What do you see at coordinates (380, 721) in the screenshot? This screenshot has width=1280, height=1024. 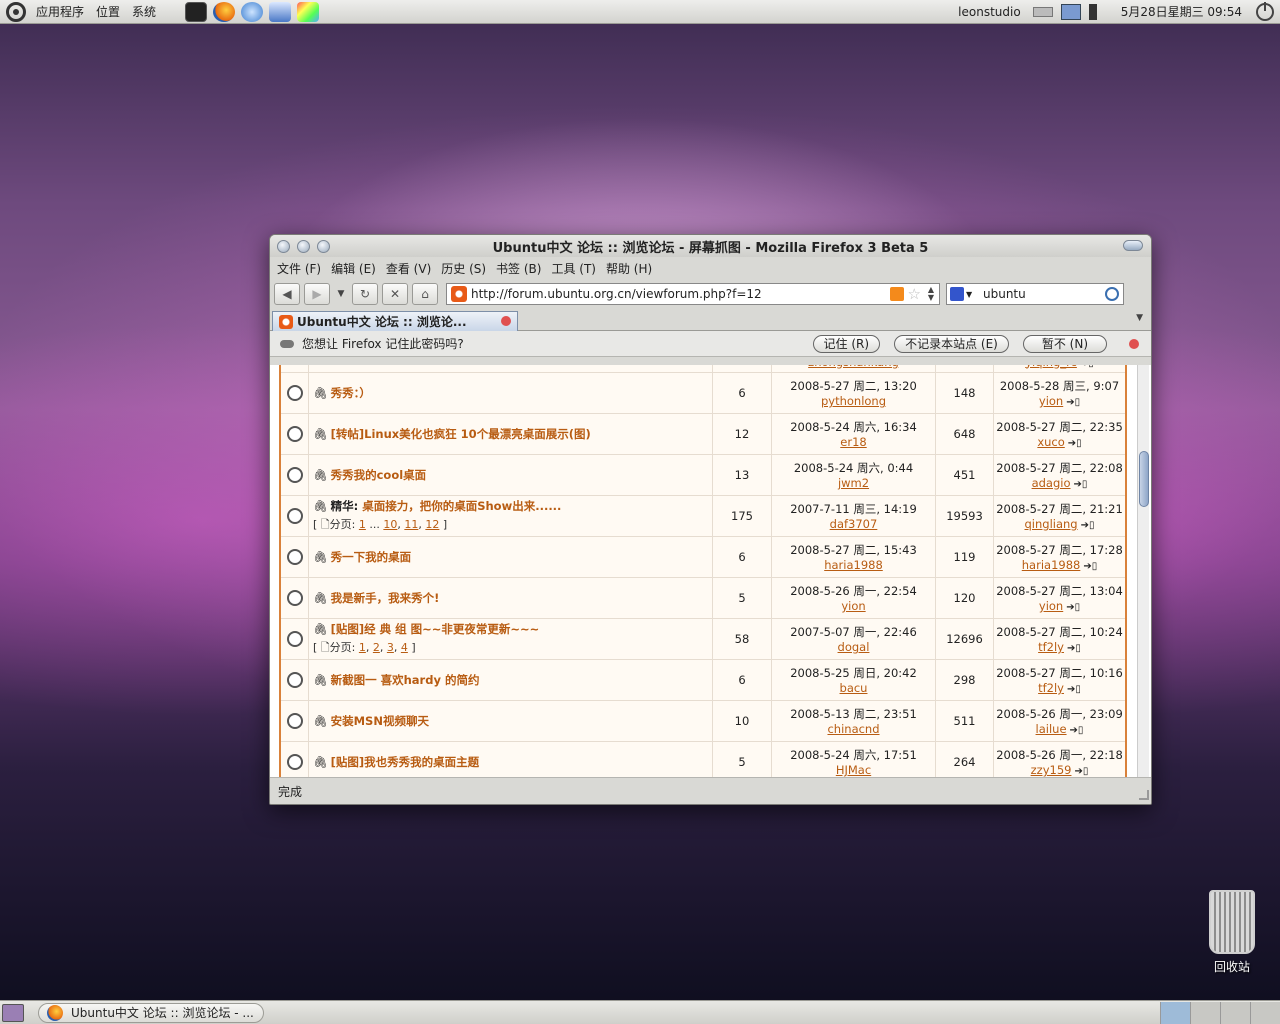 I see `topic-link: 安装MSN视频聊天` at bounding box center [380, 721].